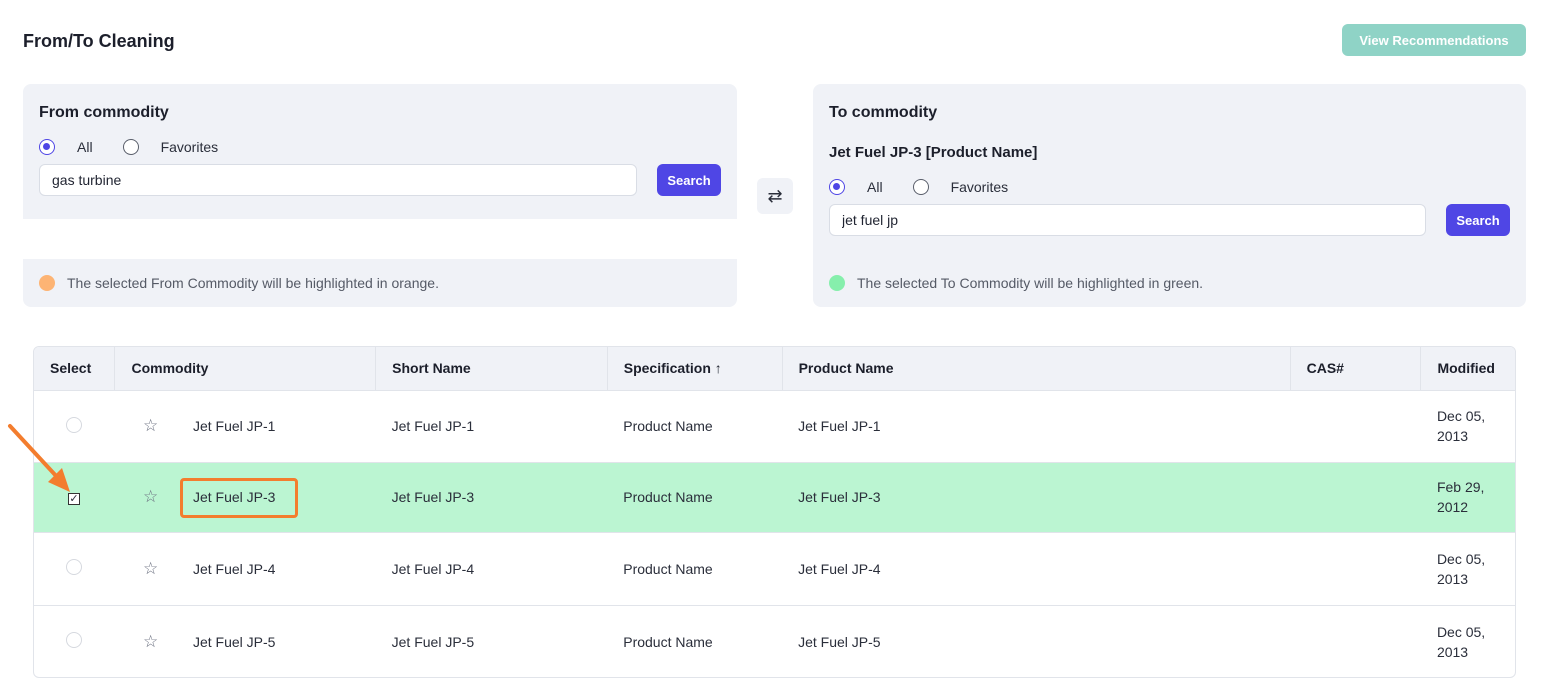 The height and width of the screenshot is (699, 1549). What do you see at coordinates (130, 147) in the screenshot?
I see `from-radio-favorites` at bounding box center [130, 147].